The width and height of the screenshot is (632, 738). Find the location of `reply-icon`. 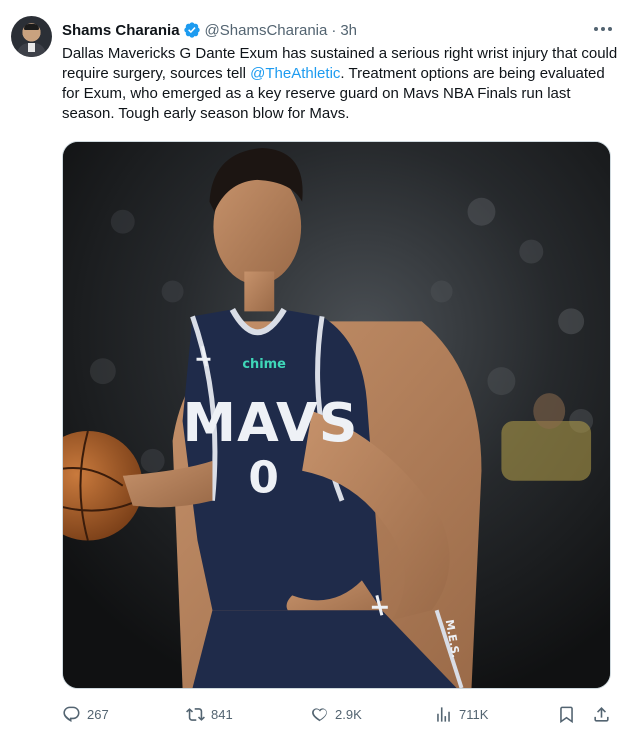

reply-icon is located at coordinates (71, 714).